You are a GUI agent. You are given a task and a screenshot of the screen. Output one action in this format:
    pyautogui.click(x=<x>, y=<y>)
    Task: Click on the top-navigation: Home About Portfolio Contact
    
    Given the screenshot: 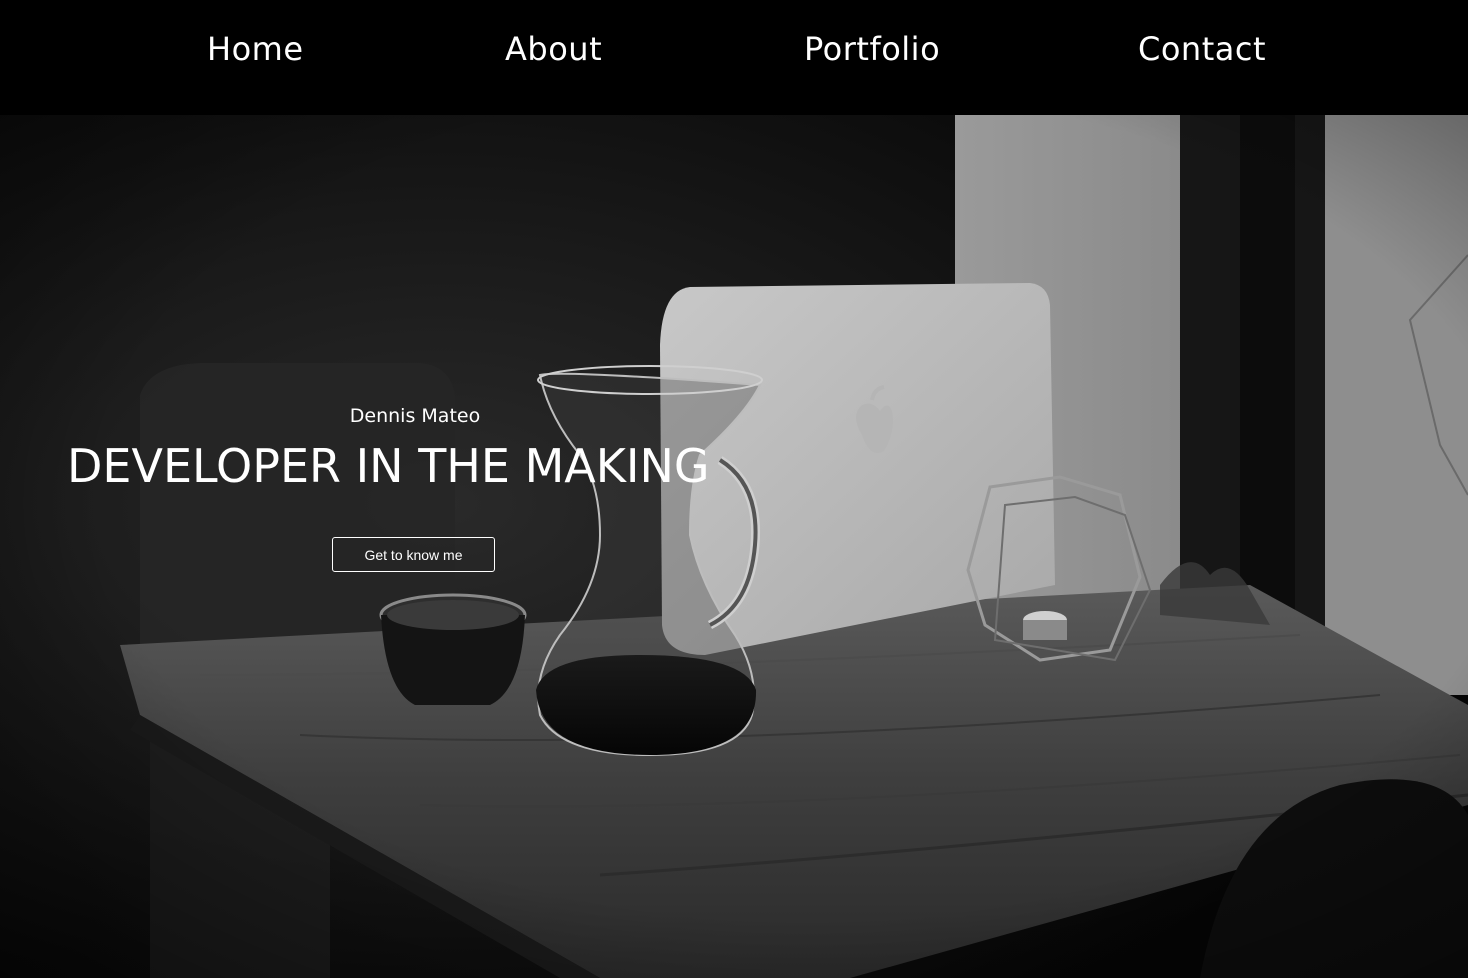 What is the action you would take?
    pyautogui.click(x=734, y=57)
    